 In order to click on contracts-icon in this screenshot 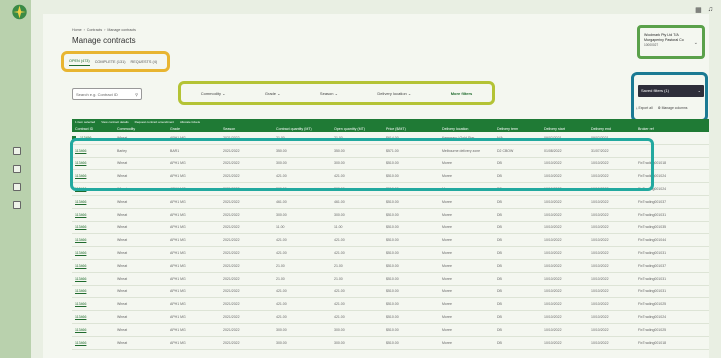, I will do `click(17, 151)`.